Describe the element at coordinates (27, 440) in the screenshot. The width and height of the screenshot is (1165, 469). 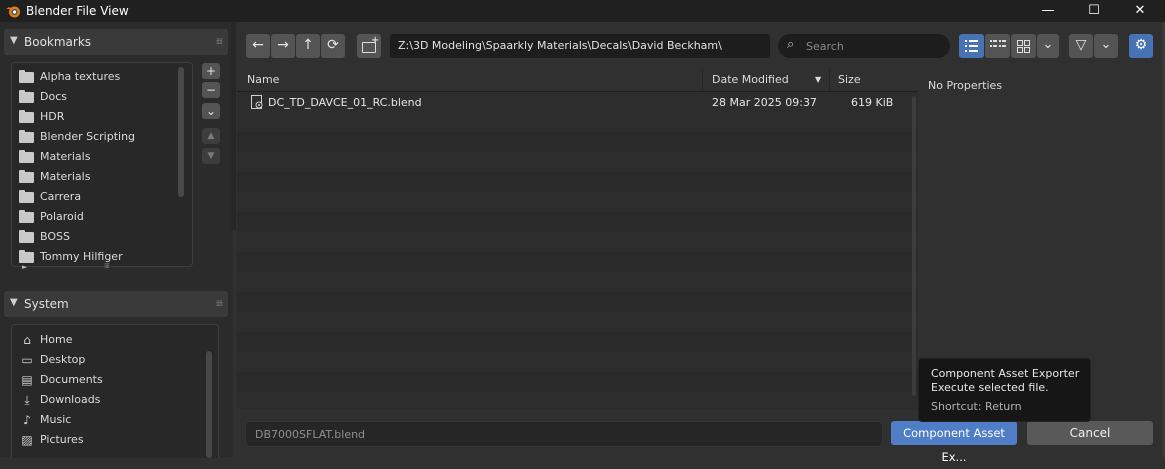
I see `pictures-icon: ▨` at that location.